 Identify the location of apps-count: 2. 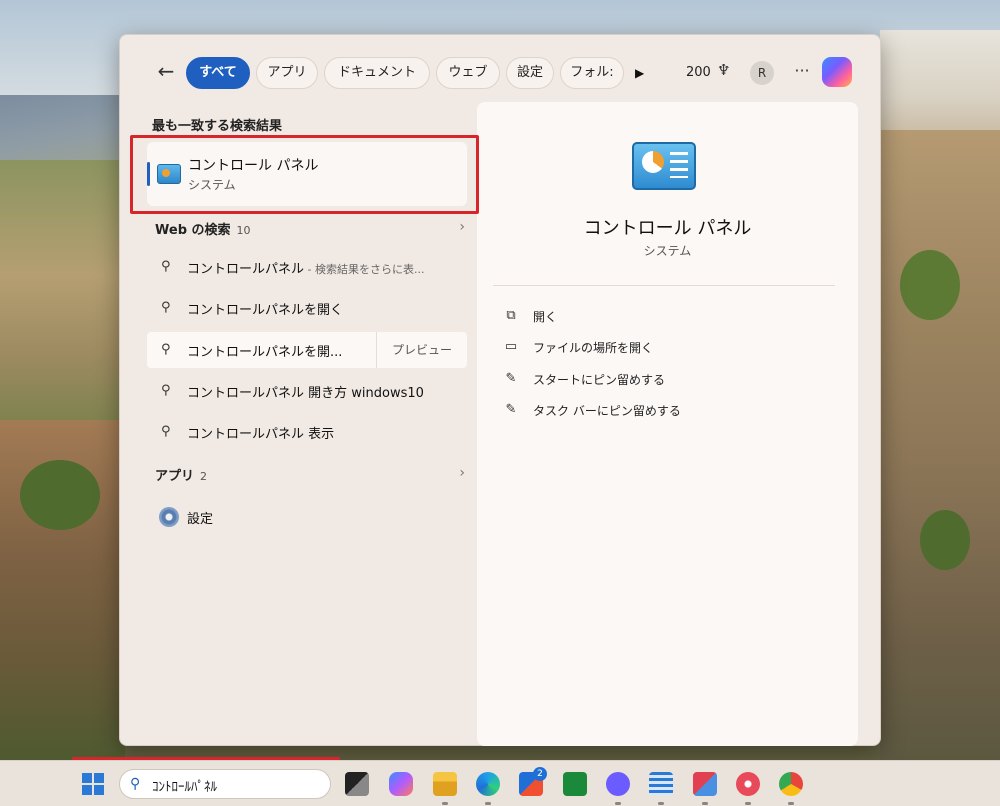
(204, 476).